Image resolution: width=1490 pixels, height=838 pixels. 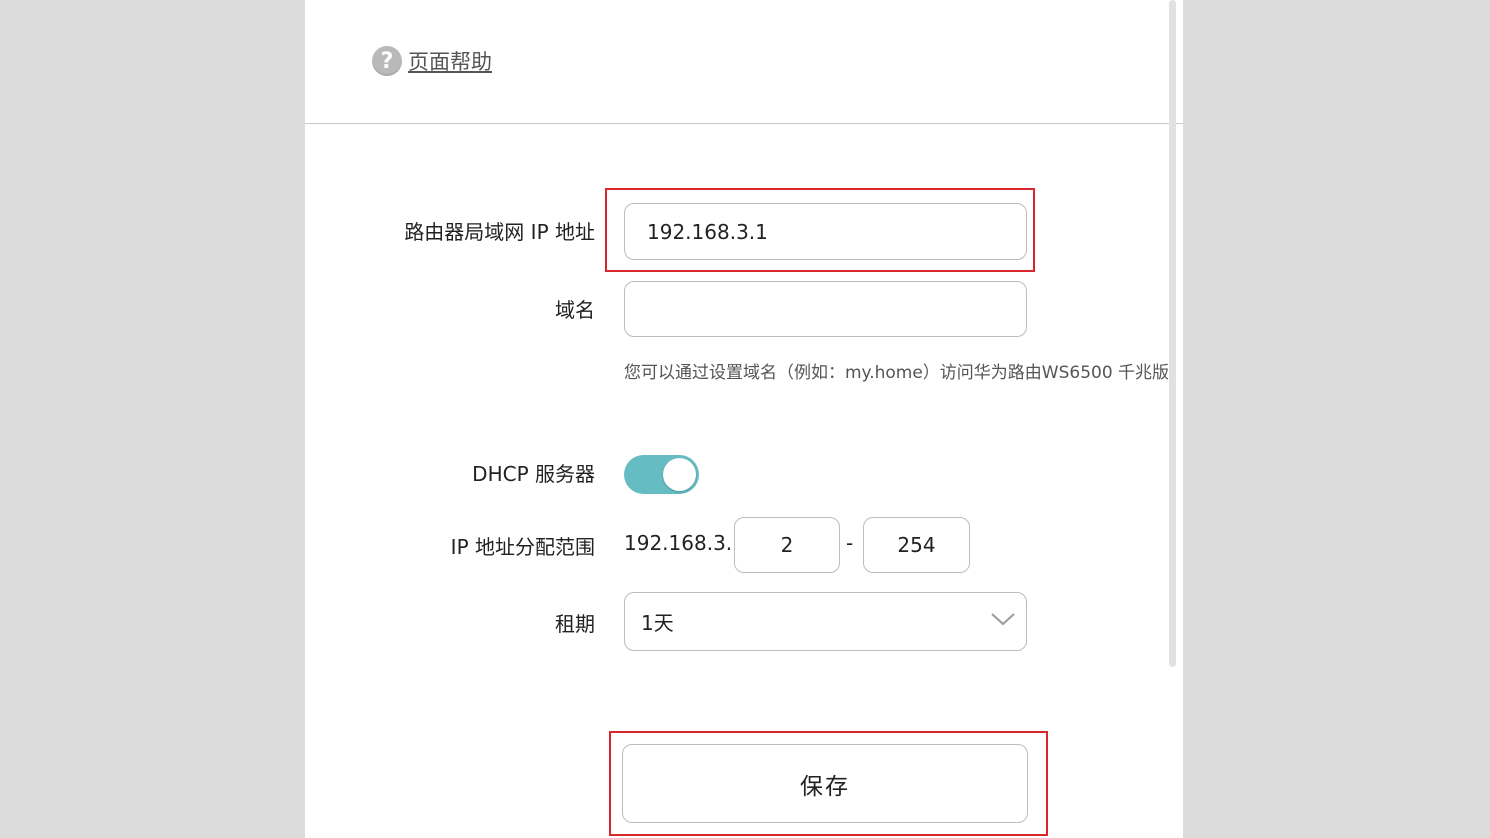 I want to click on toggle-knob, so click(x=679, y=474).